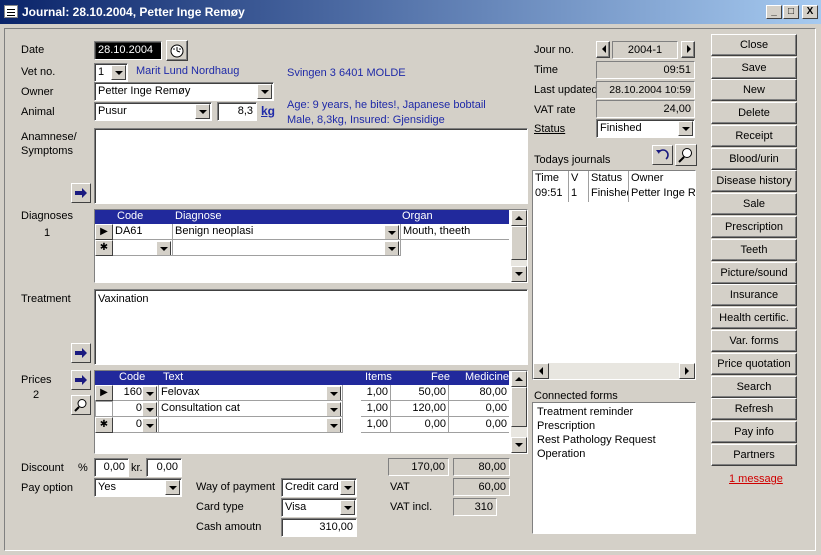 The height and width of the screenshot is (555, 821). I want to click on close-button: Close, so click(754, 45).